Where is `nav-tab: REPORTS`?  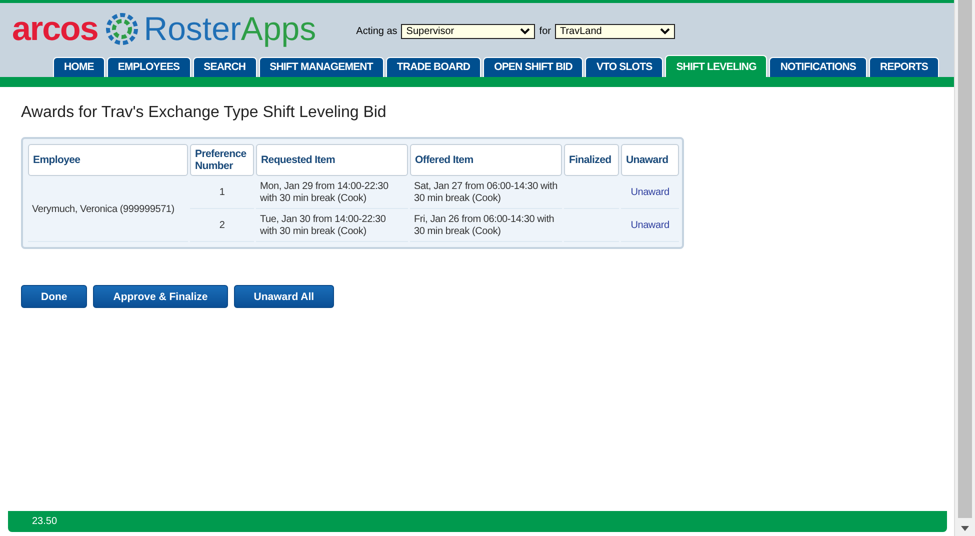 nav-tab: REPORTS is located at coordinates (904, 67).